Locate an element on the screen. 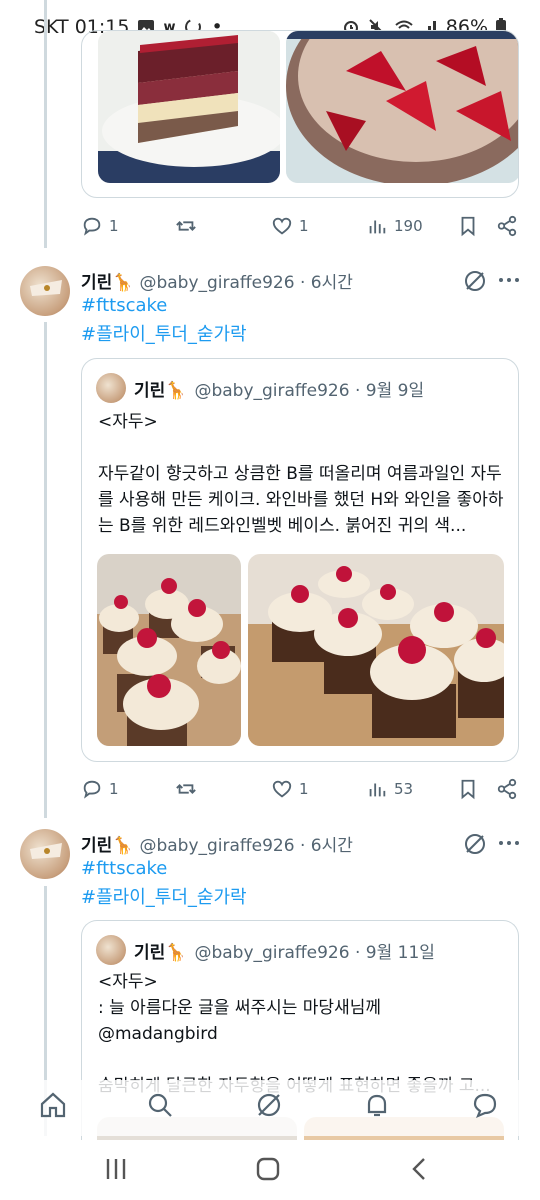 The image size is (540, 1200). system-nav-bar is located at coordinates (270, 1170).